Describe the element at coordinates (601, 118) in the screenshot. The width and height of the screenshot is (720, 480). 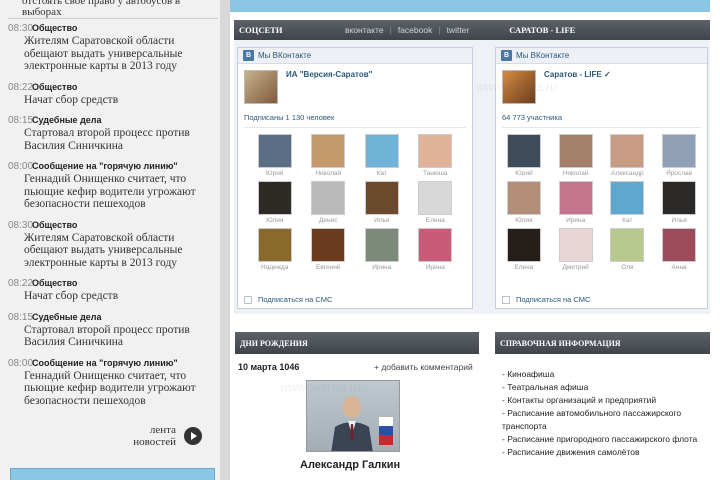
I see `subscriber-count: 64 773 участника` at that location.